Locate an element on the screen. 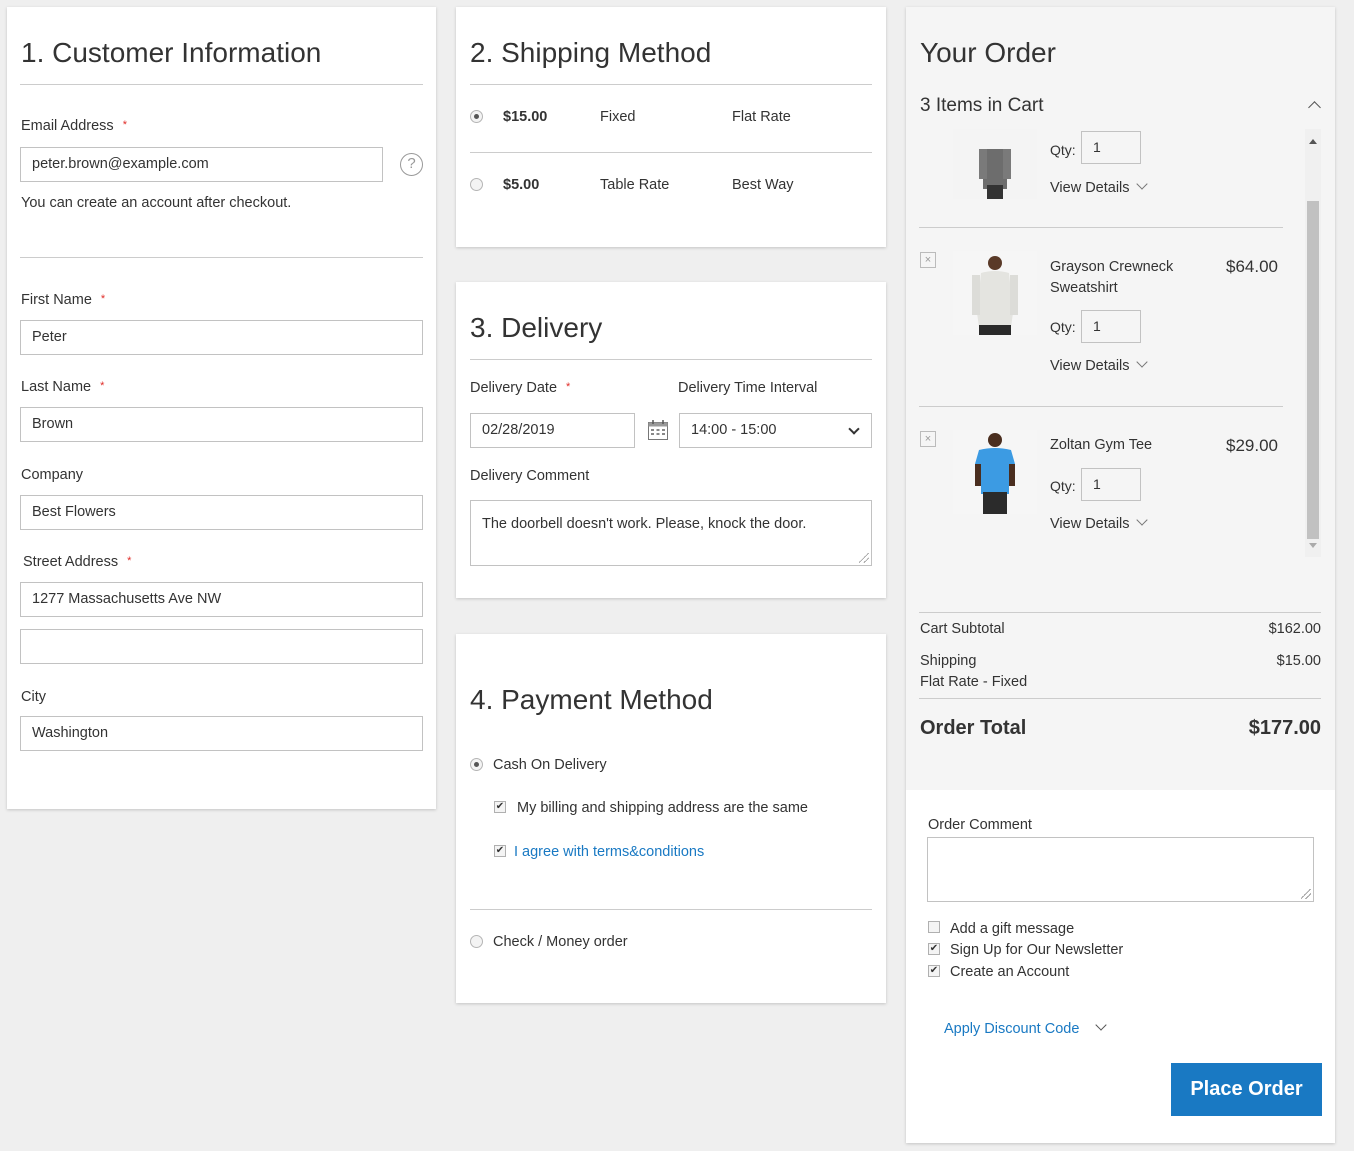 The width and height of the screenshot is (1354, 1151). payment-method-title: 4. Payment Method is located at coordinates (591, 699).